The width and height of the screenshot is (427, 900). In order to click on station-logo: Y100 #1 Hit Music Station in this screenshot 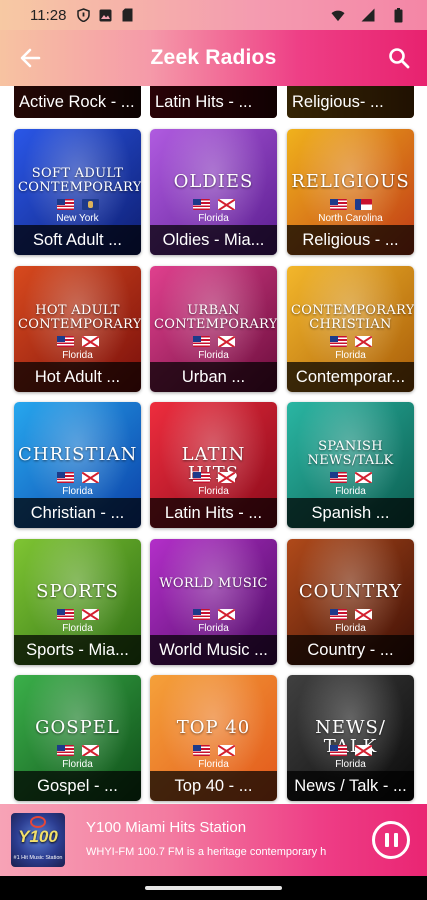, I will do `click(38, 840)`.